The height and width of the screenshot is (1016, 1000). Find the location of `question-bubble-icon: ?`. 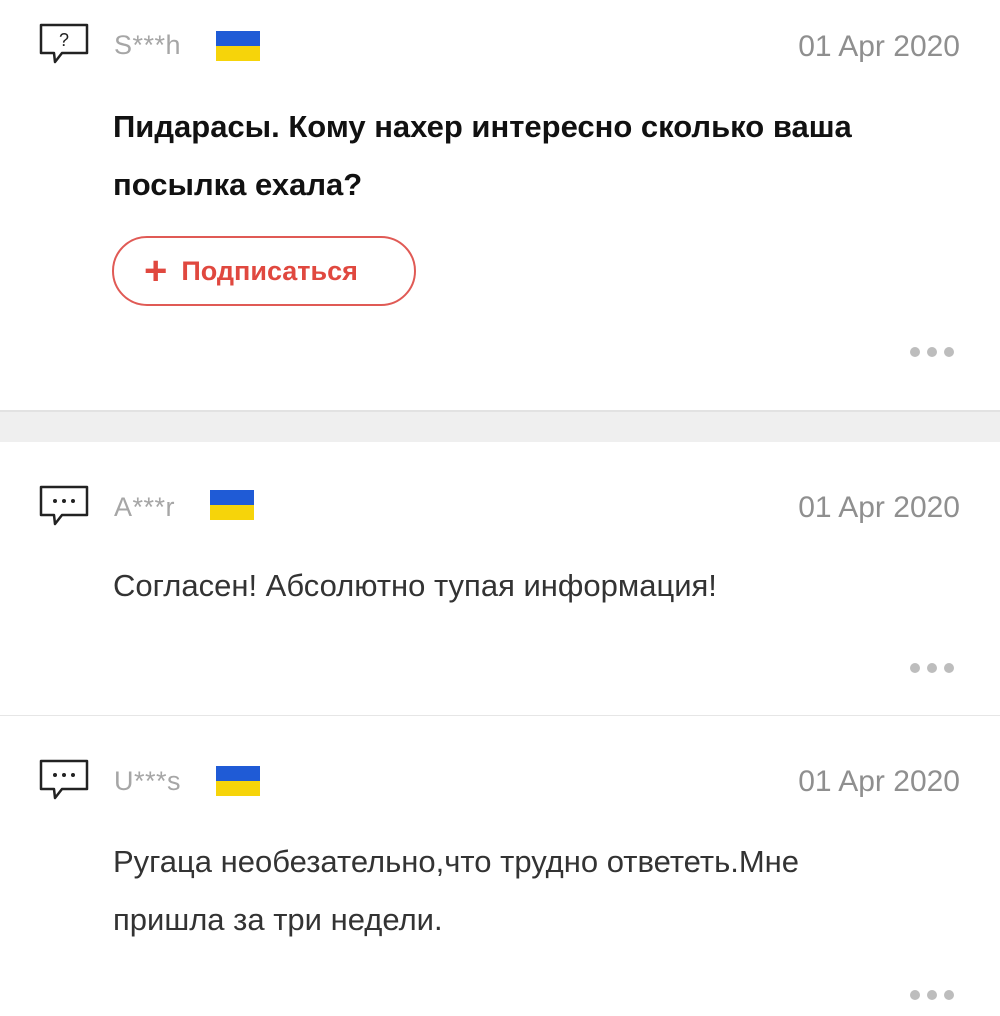

question-bubble-icon: ? is located at coordinates (64, 44).